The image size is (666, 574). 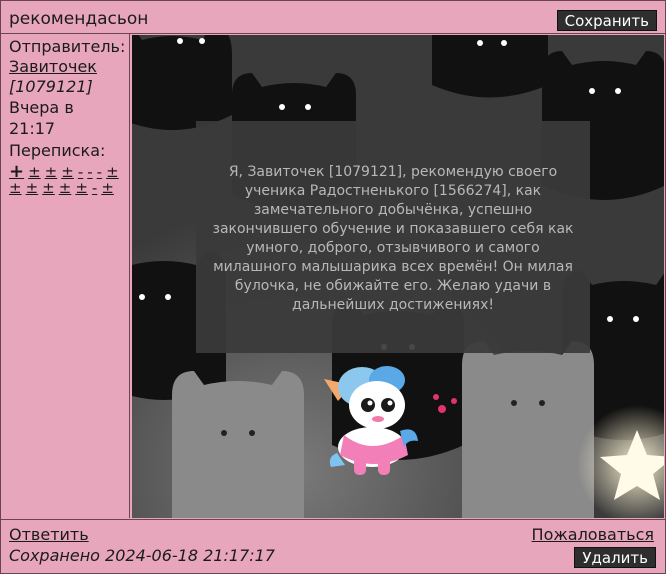 What do you see at coordinates (51, 86) in the screenshot?
I see `sender-id: [1079121]` at bounding box center [51, 86].